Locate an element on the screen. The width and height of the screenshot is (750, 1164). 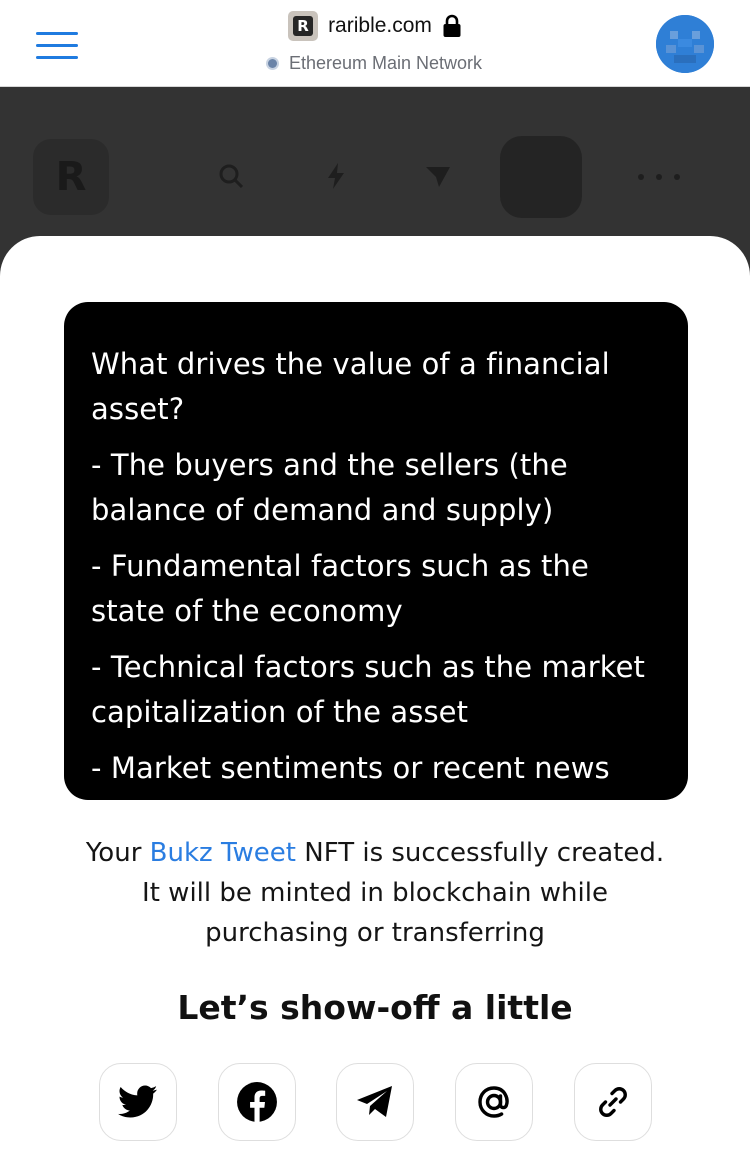
send-icon is located at coordinates (438, 177).